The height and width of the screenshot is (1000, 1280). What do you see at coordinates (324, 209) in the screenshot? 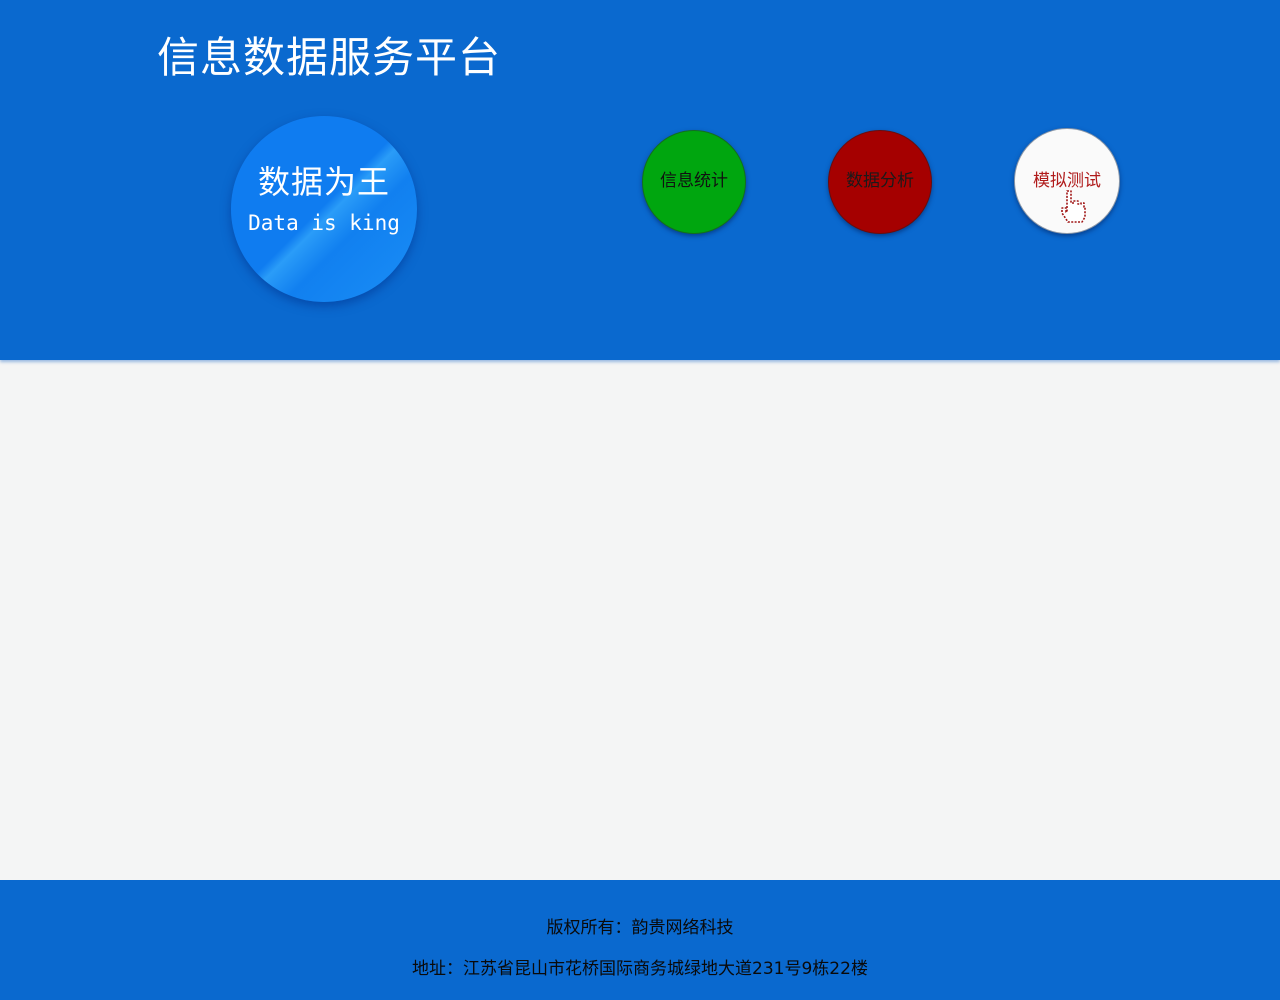
I see `data-is-king-badge: 数据为王 Data is king` at bounding box center [324, 209].